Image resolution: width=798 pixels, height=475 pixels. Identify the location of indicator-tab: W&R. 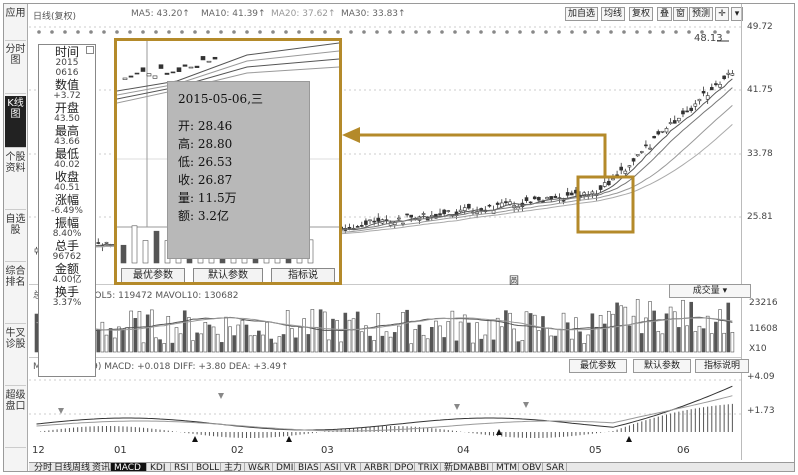
(259, 467).